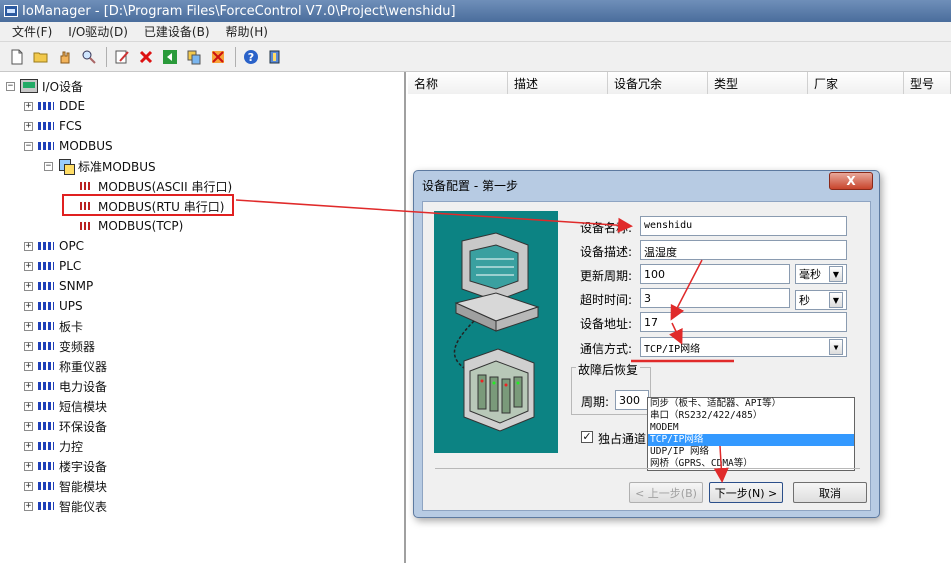  I want to click on tree-item-snmp: + SNMP, so click(58, 286).